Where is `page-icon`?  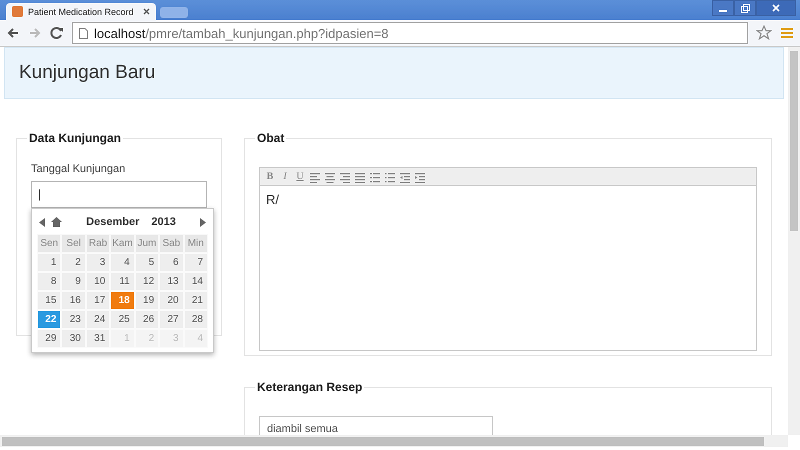
page-icon is located at coordinates (83, 33).